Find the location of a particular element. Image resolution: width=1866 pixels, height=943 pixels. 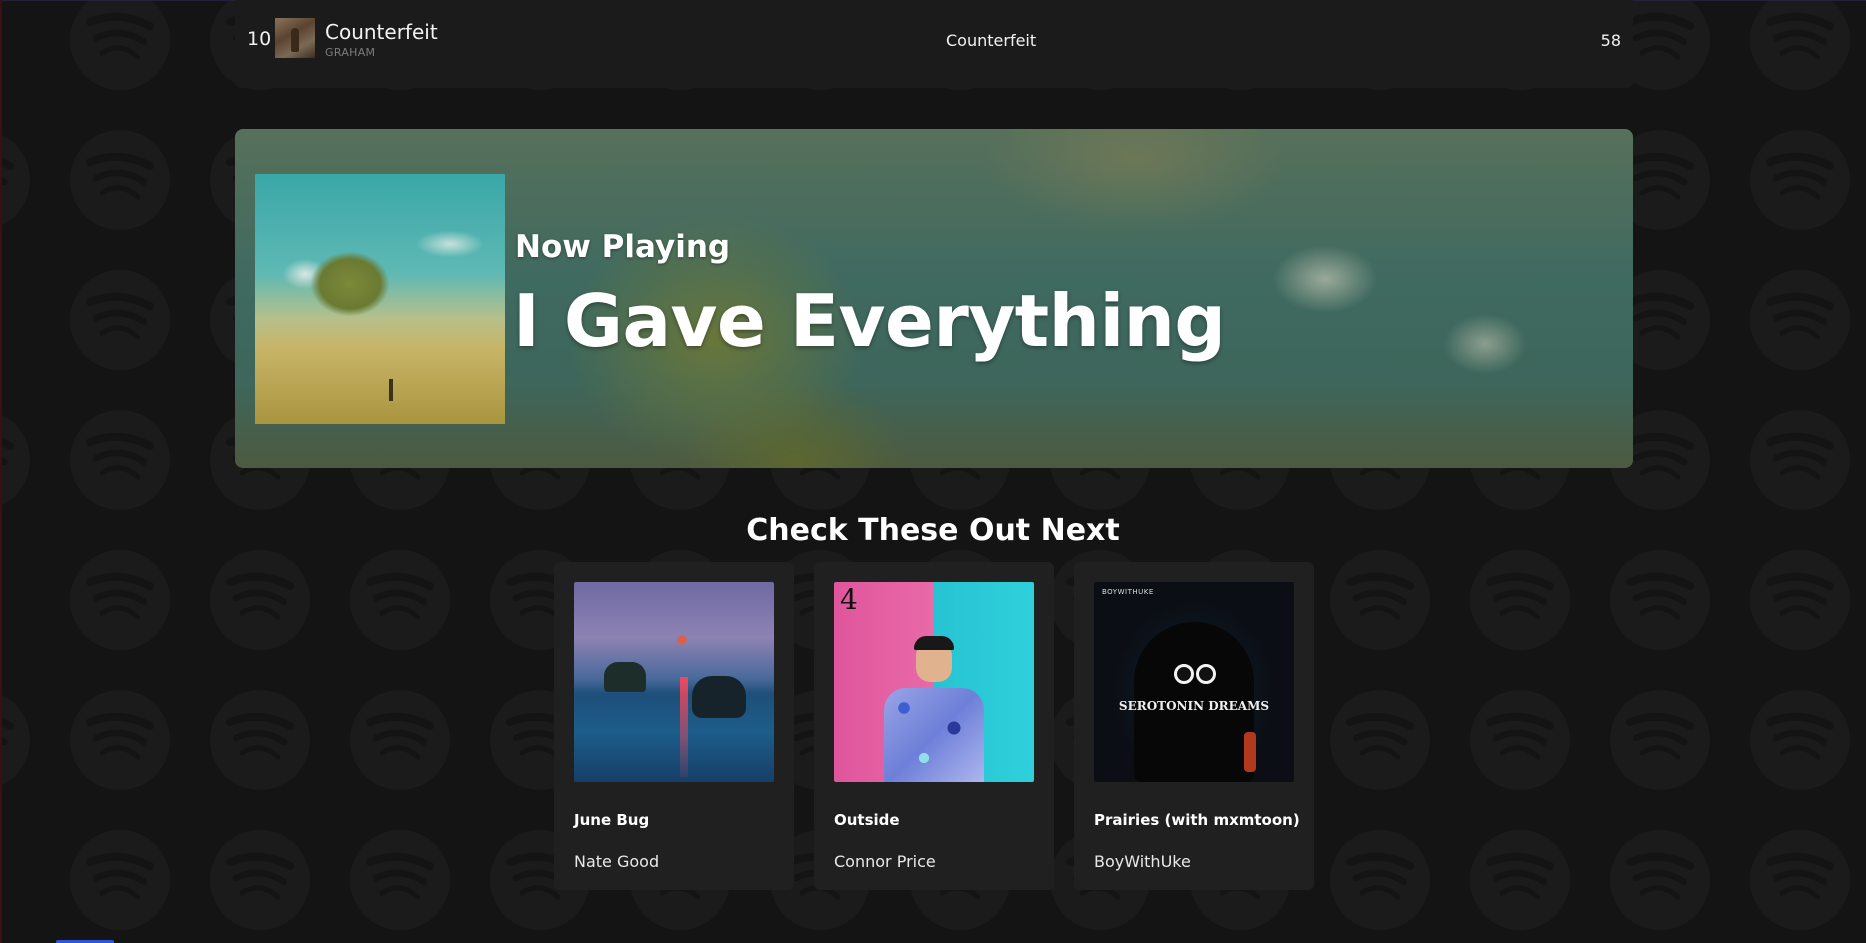

top-track-row: 10 Counterfeit GRAHAM Counterfeit 58 is located at coordinates (934, 44).